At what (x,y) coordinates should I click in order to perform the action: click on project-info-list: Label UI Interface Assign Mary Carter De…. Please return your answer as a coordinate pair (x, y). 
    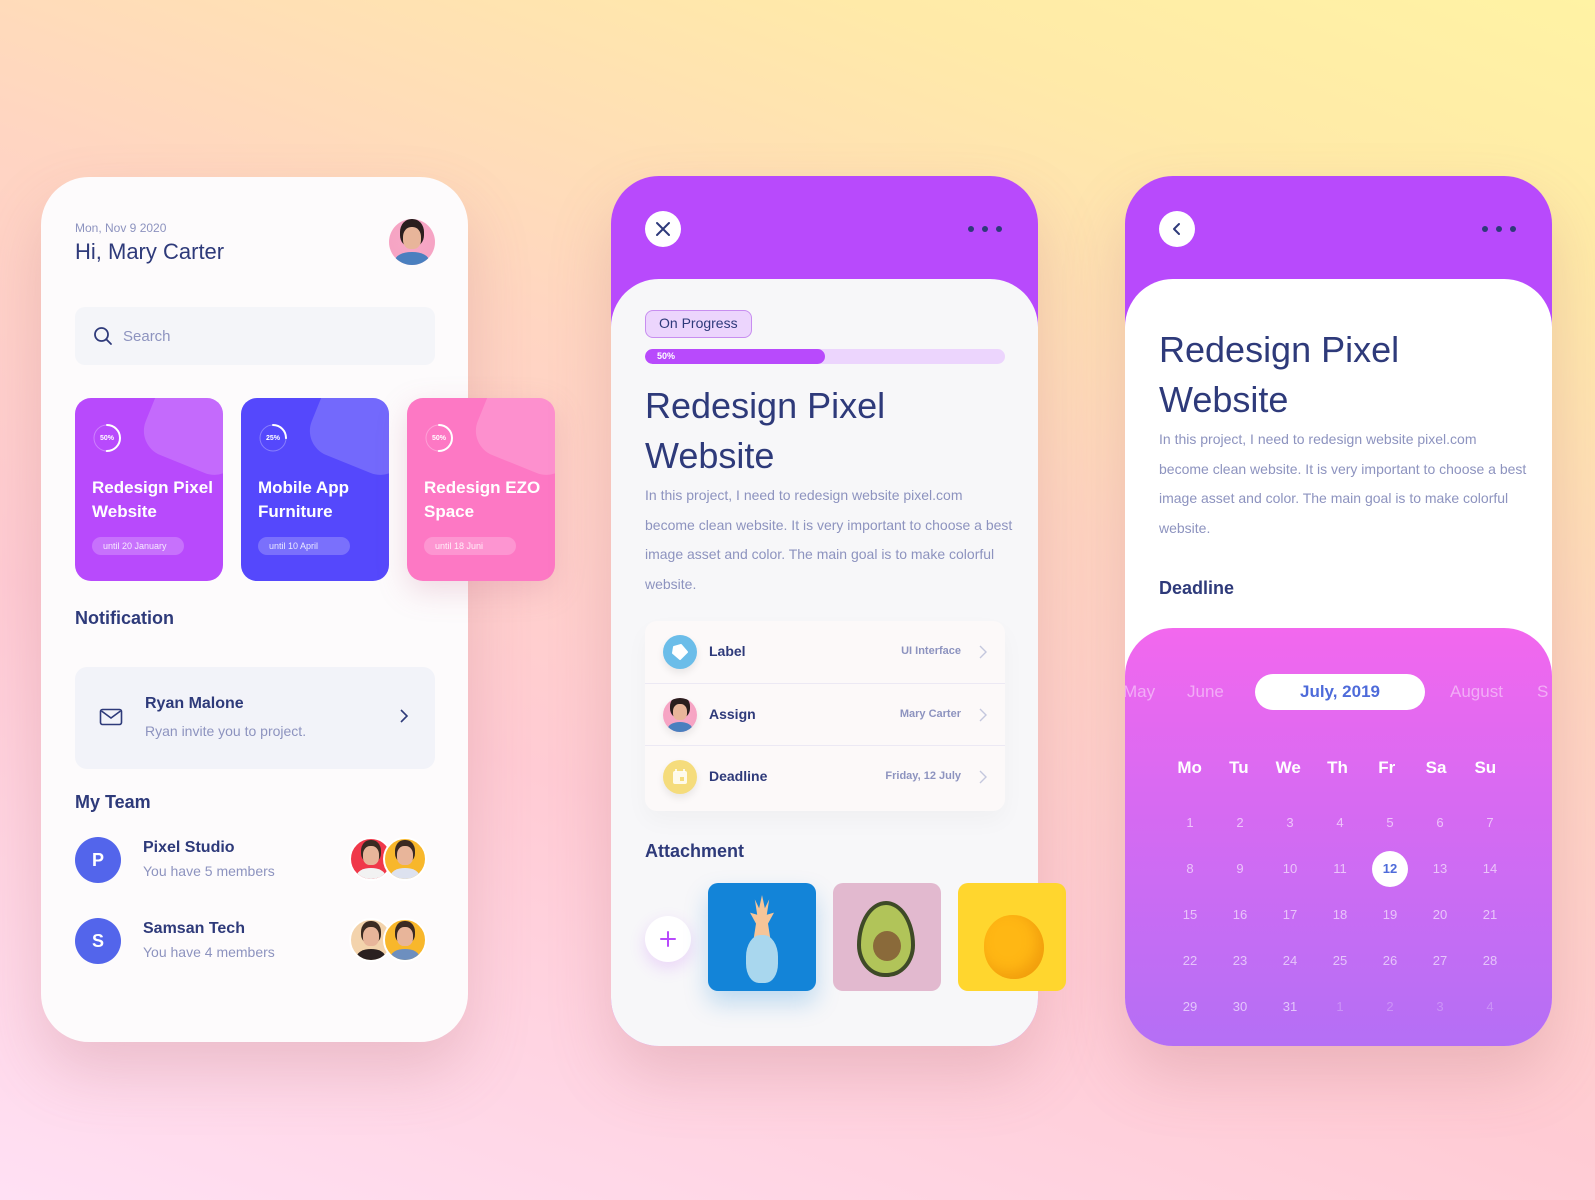
    Looking at the image, I should click on (825, 716).